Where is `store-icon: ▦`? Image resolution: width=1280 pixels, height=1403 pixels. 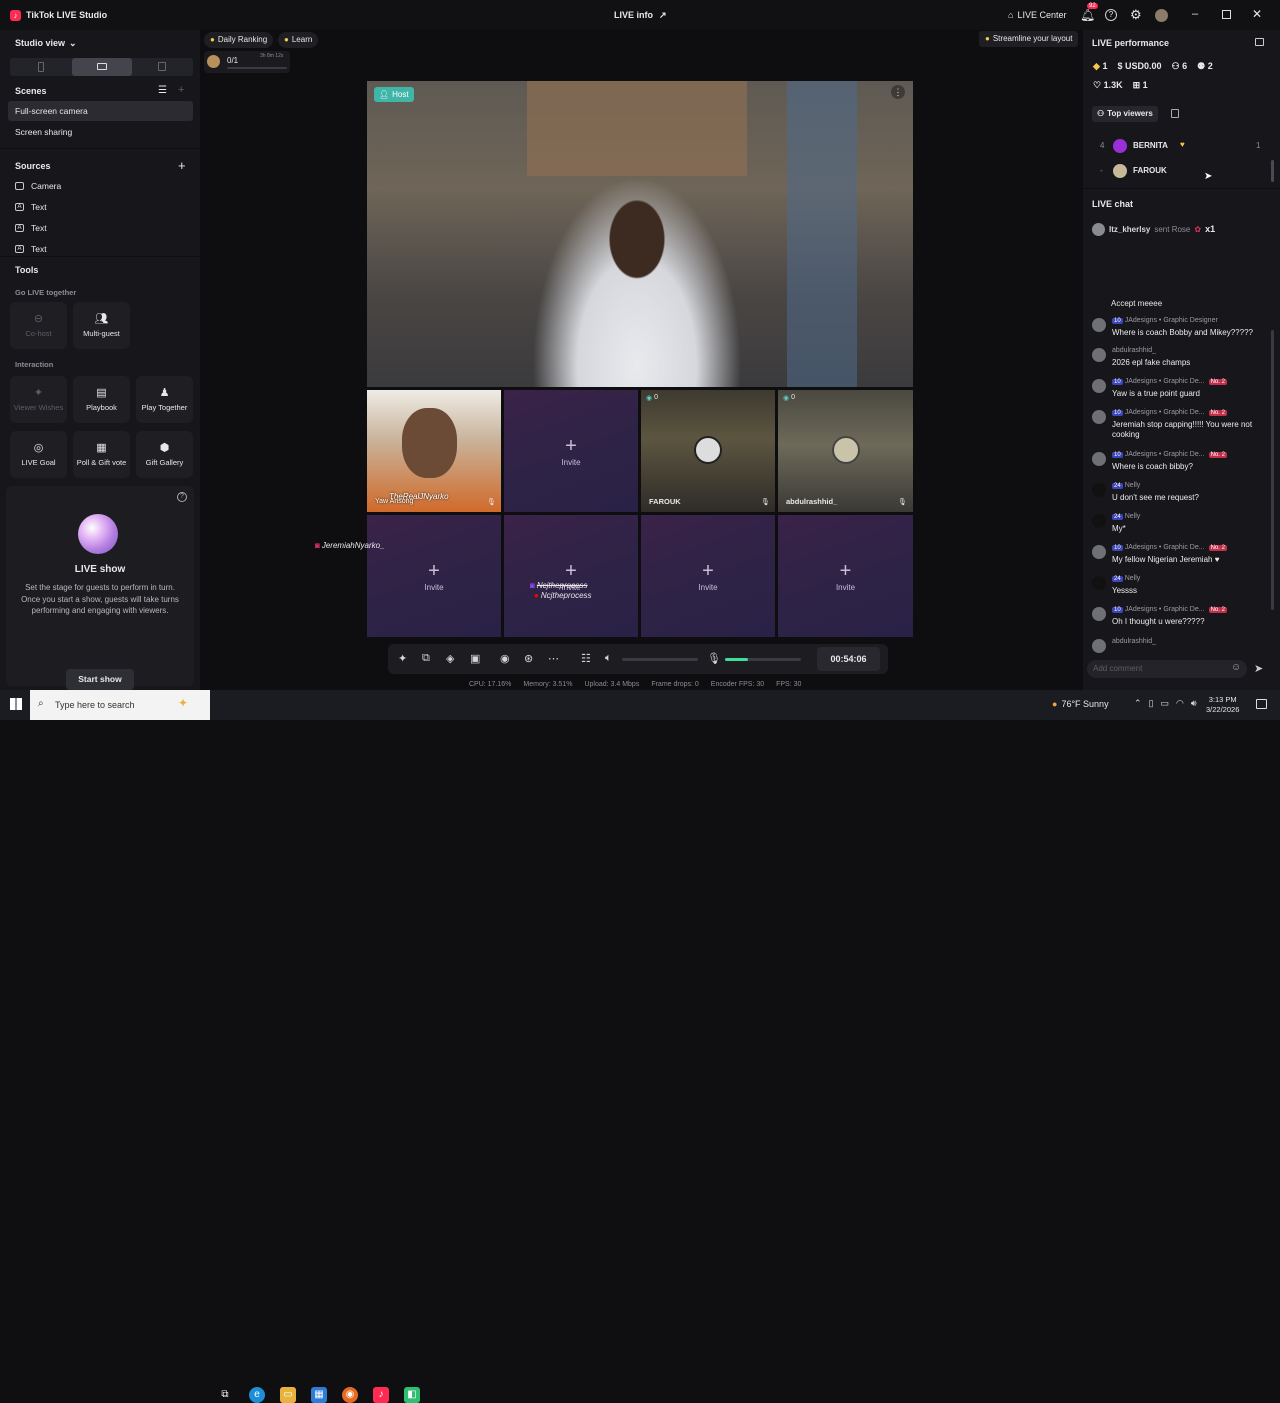 store-icon: ▦ is located at coordinates (319, 1395).